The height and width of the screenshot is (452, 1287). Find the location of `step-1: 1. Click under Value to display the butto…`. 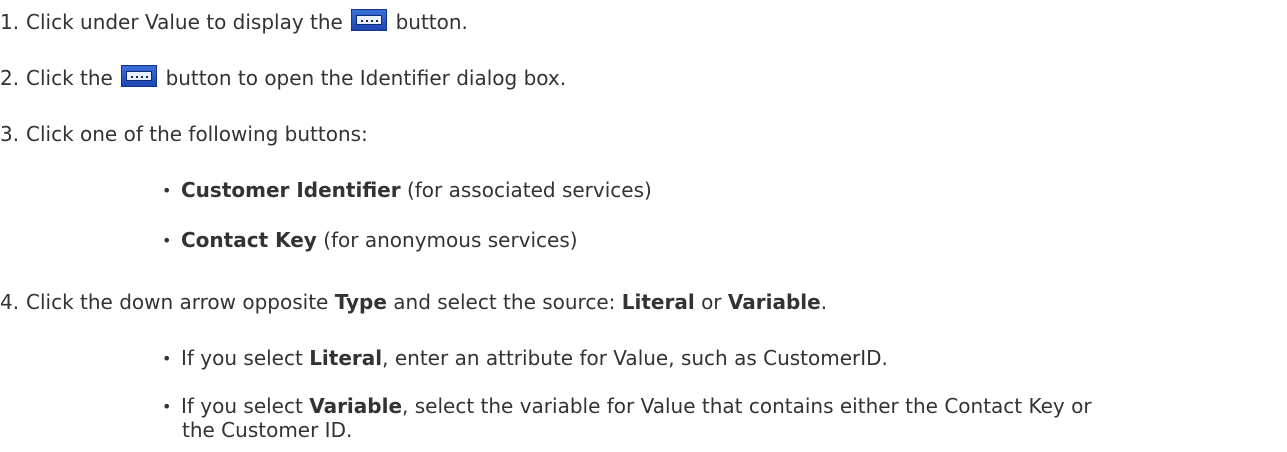

step-1: 1. Click under Value to display the butto… is located at coordinates (234, 22).